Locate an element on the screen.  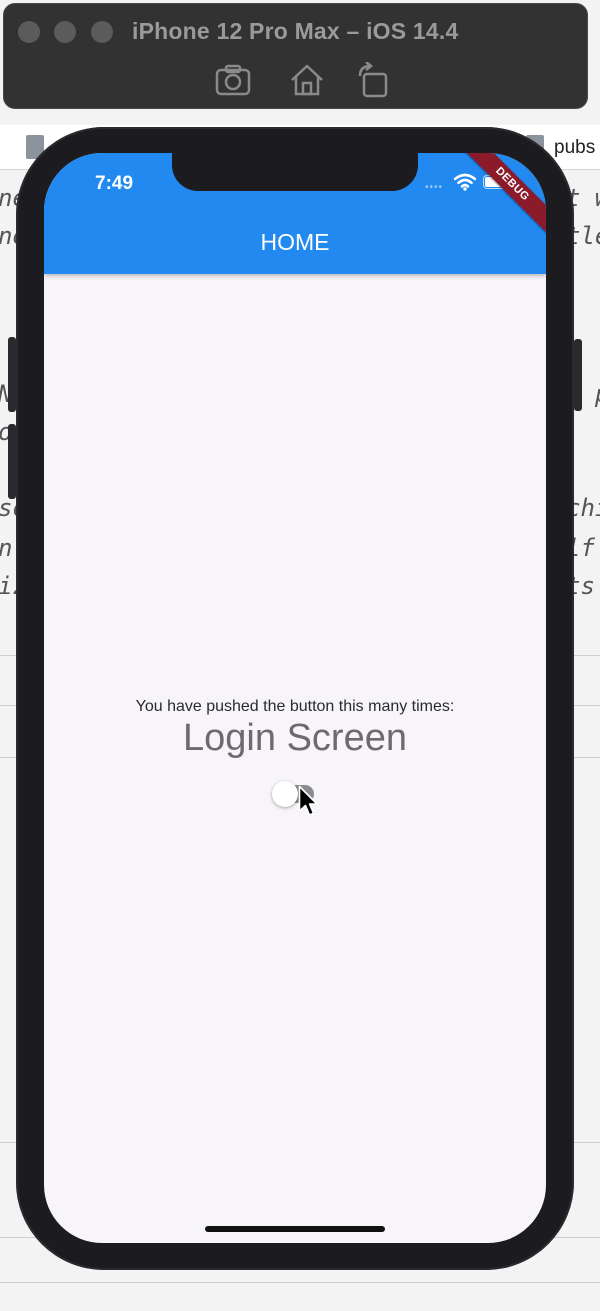
screen-heading: Login Screen is located at coordinates (295, 738).